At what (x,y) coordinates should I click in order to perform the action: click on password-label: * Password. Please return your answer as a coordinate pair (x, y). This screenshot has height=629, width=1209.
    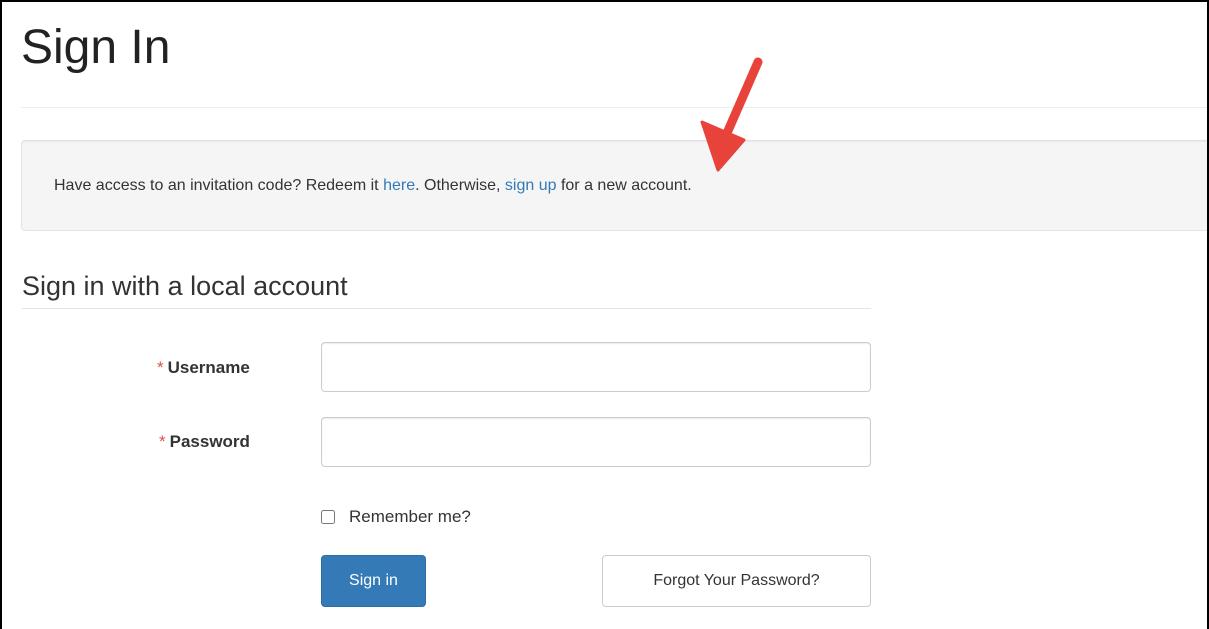
    Looking at the image, I should click on (204, 442).